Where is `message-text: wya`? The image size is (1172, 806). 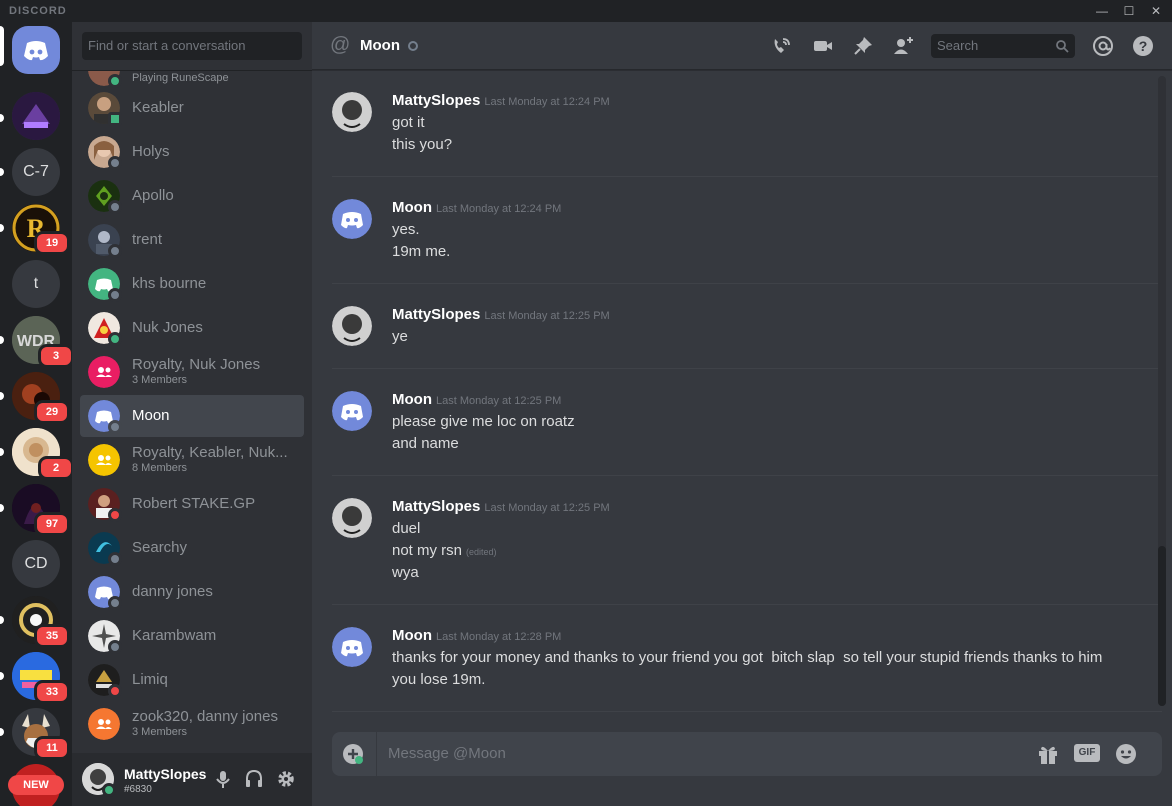 message-text: wya is located at coordinates (405, 572).